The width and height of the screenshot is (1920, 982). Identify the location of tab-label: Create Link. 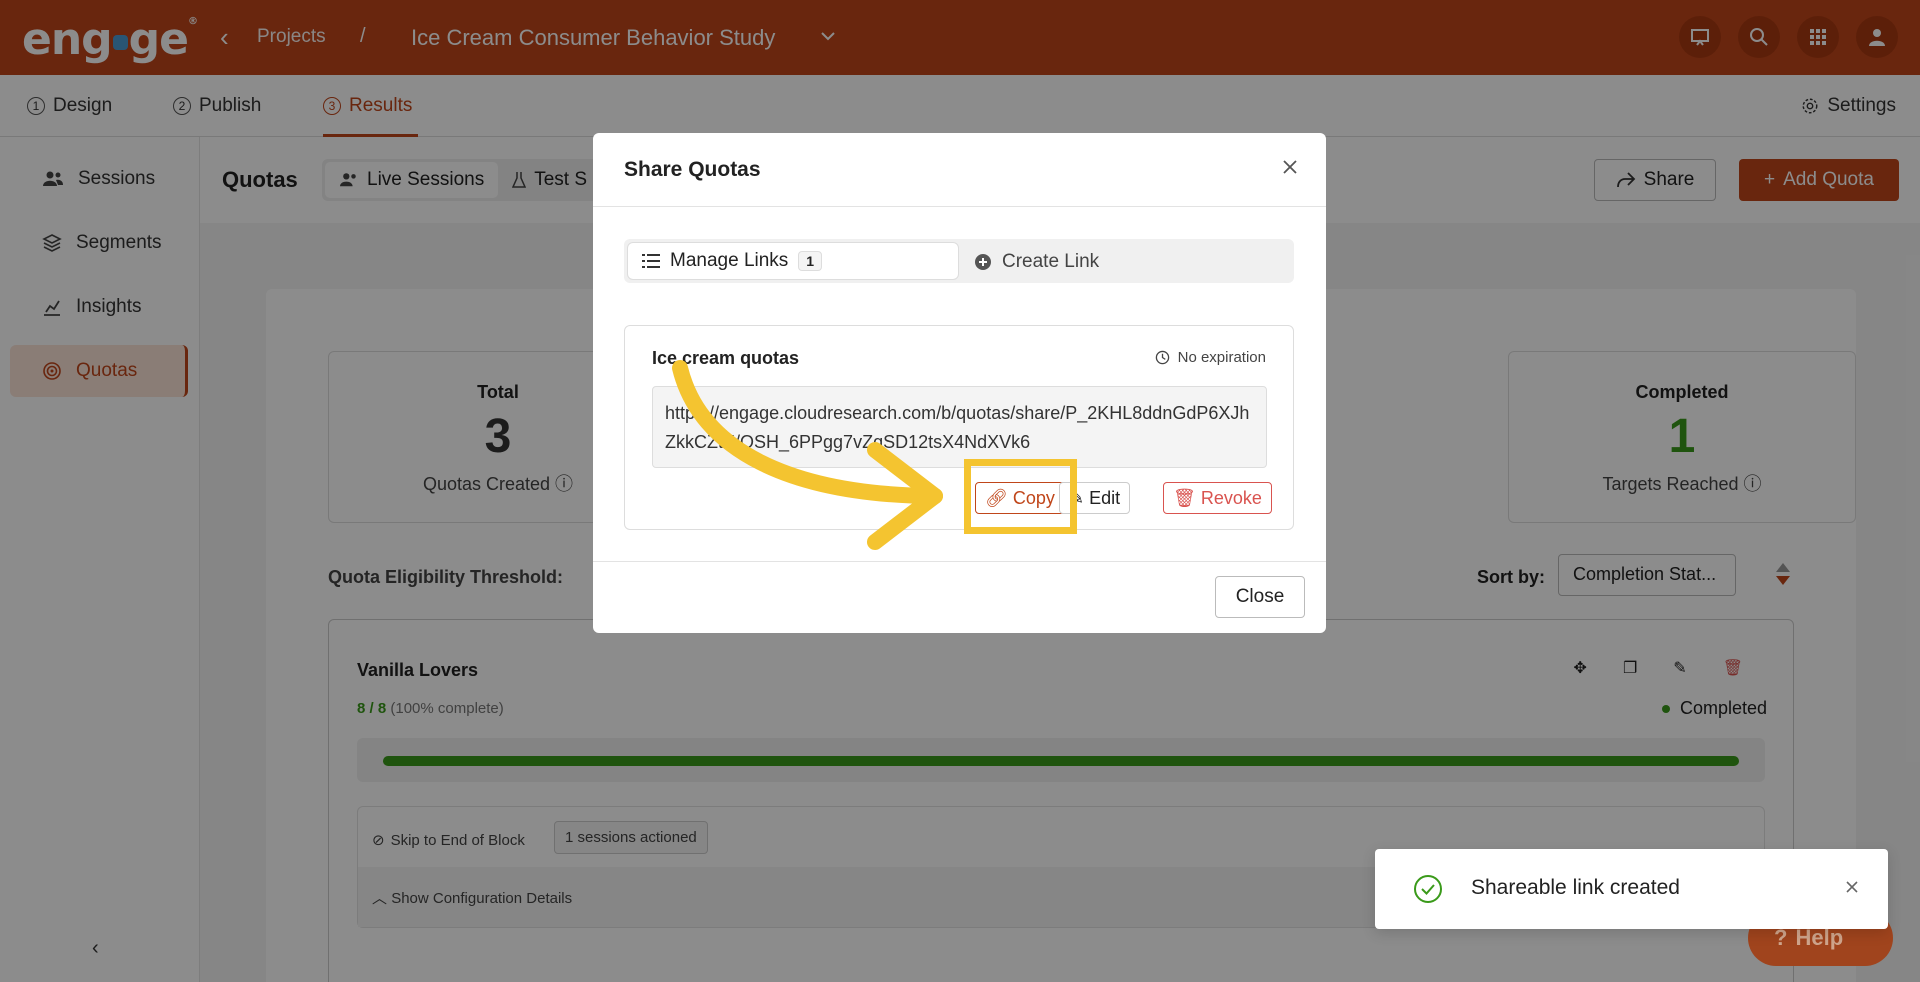
(1051, 261).